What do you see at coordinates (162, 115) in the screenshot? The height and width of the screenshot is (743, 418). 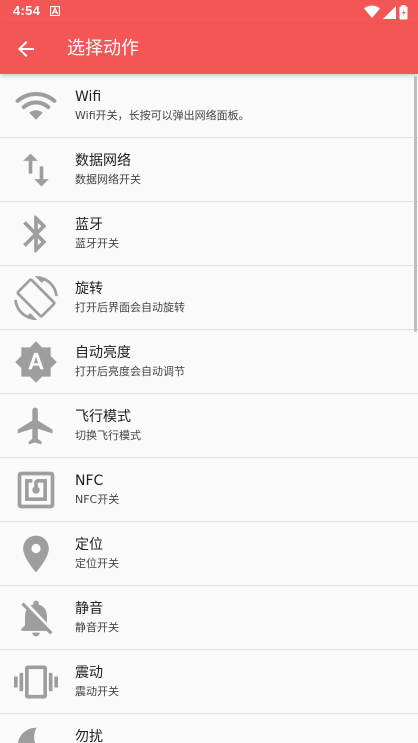 I see `item-description: Wifi开关，长按可以弹出网络面板。` at bounding box center [162, 115].